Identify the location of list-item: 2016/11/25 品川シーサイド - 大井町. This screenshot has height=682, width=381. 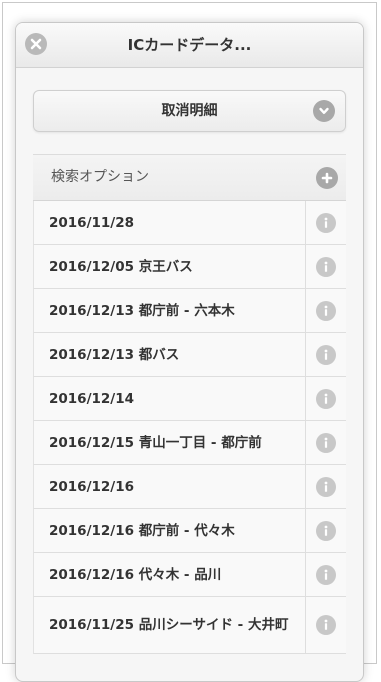
(189, 625).